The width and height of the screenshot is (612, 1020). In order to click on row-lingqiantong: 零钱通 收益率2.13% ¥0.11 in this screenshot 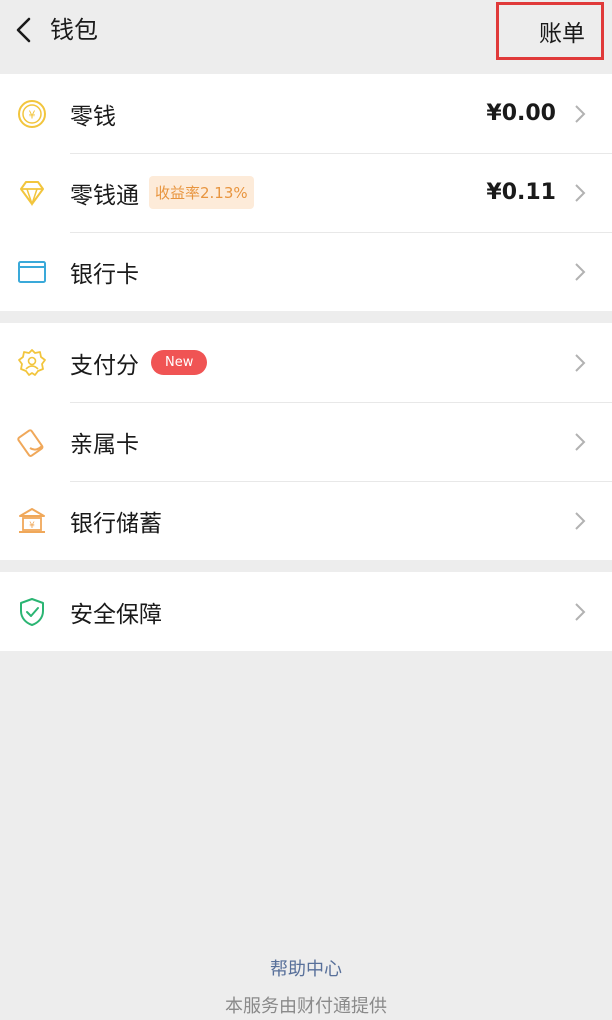, I will do `click(306, 192)`.